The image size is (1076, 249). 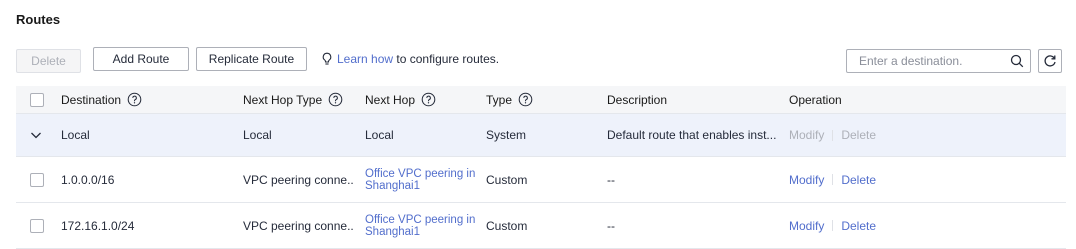 I want to click on column-header-description: Description, so click(x=637, y=99).